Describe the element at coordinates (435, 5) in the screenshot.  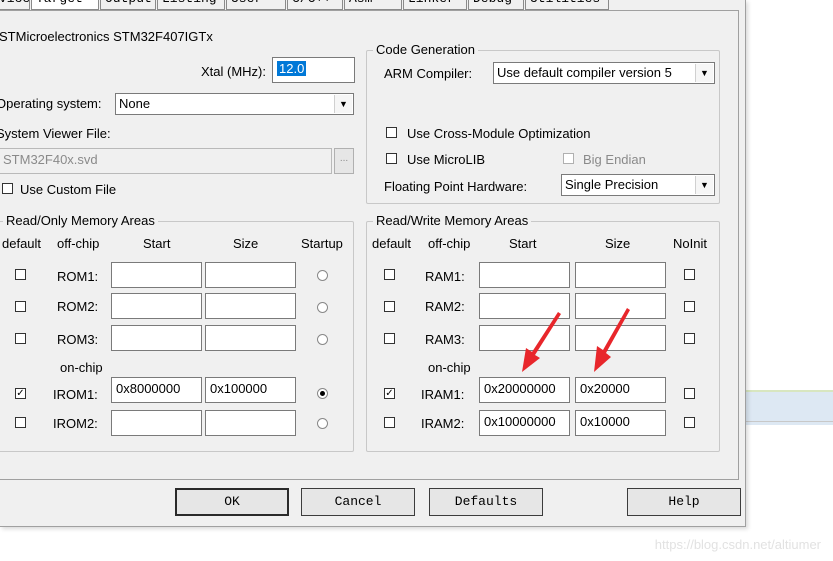
I see `tab-linker: Linker` at that location.